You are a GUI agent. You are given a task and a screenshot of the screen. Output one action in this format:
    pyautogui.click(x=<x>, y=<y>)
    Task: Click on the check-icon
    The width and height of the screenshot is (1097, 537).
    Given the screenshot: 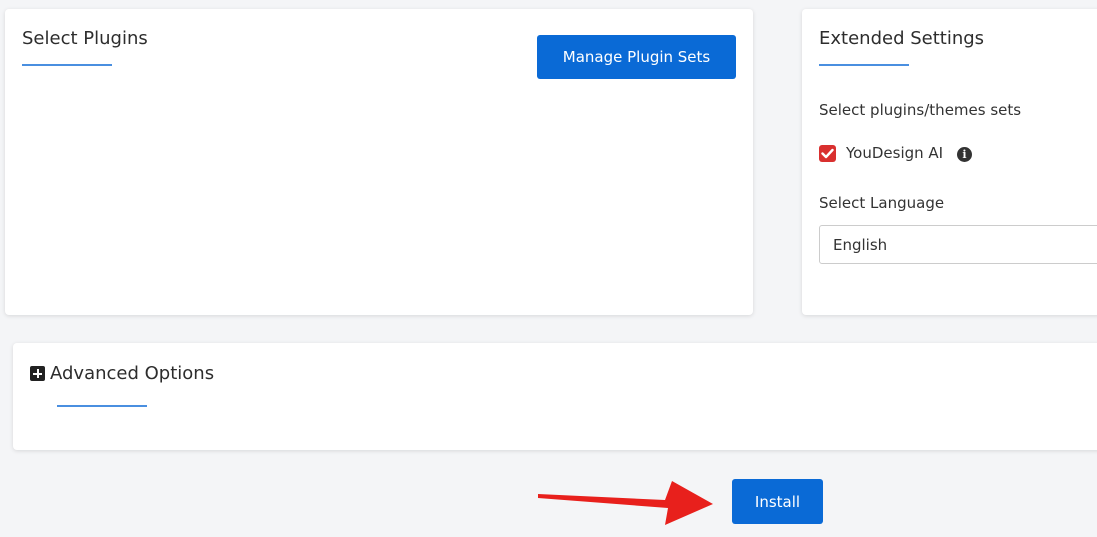 What is the action you would take?
    pyautogui.click(x=827, y=153)
    